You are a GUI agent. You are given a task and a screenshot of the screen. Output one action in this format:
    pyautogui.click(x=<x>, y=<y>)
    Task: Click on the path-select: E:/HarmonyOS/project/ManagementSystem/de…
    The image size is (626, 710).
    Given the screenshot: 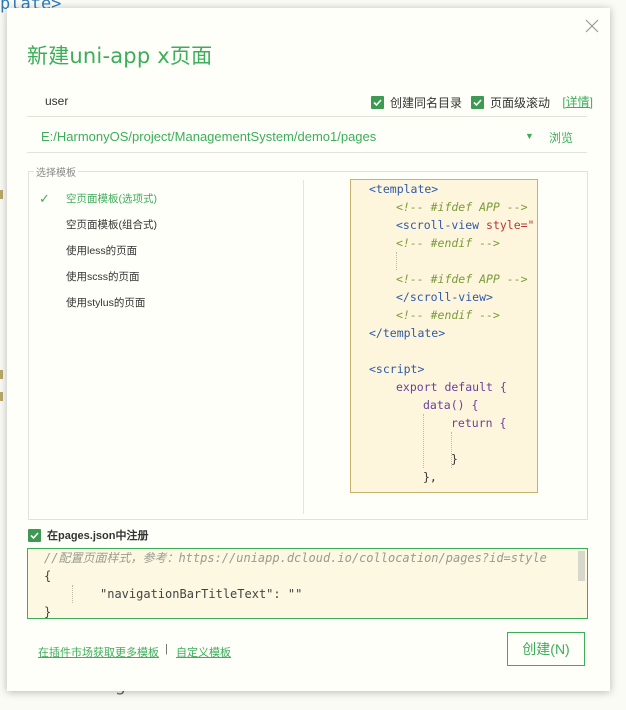 What is the action you would take?
    pyautogui.click(x=208, y=136)
    